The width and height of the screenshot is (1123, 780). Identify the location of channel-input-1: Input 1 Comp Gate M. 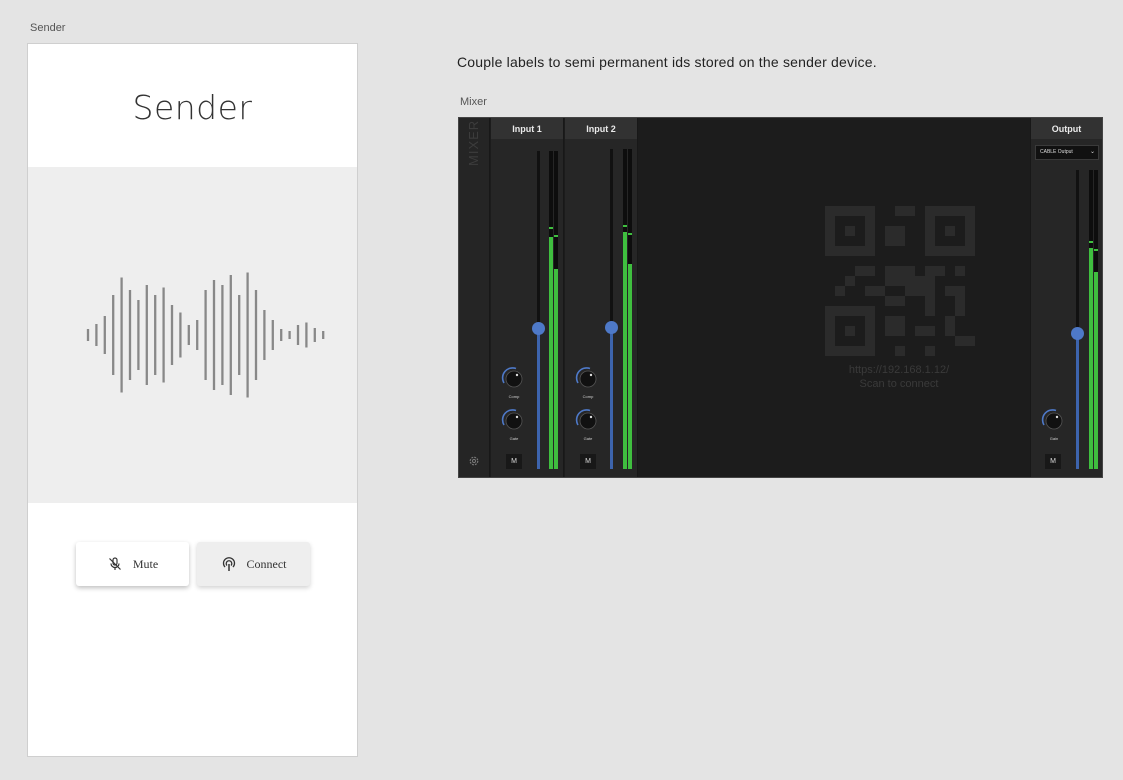
(527, 297).